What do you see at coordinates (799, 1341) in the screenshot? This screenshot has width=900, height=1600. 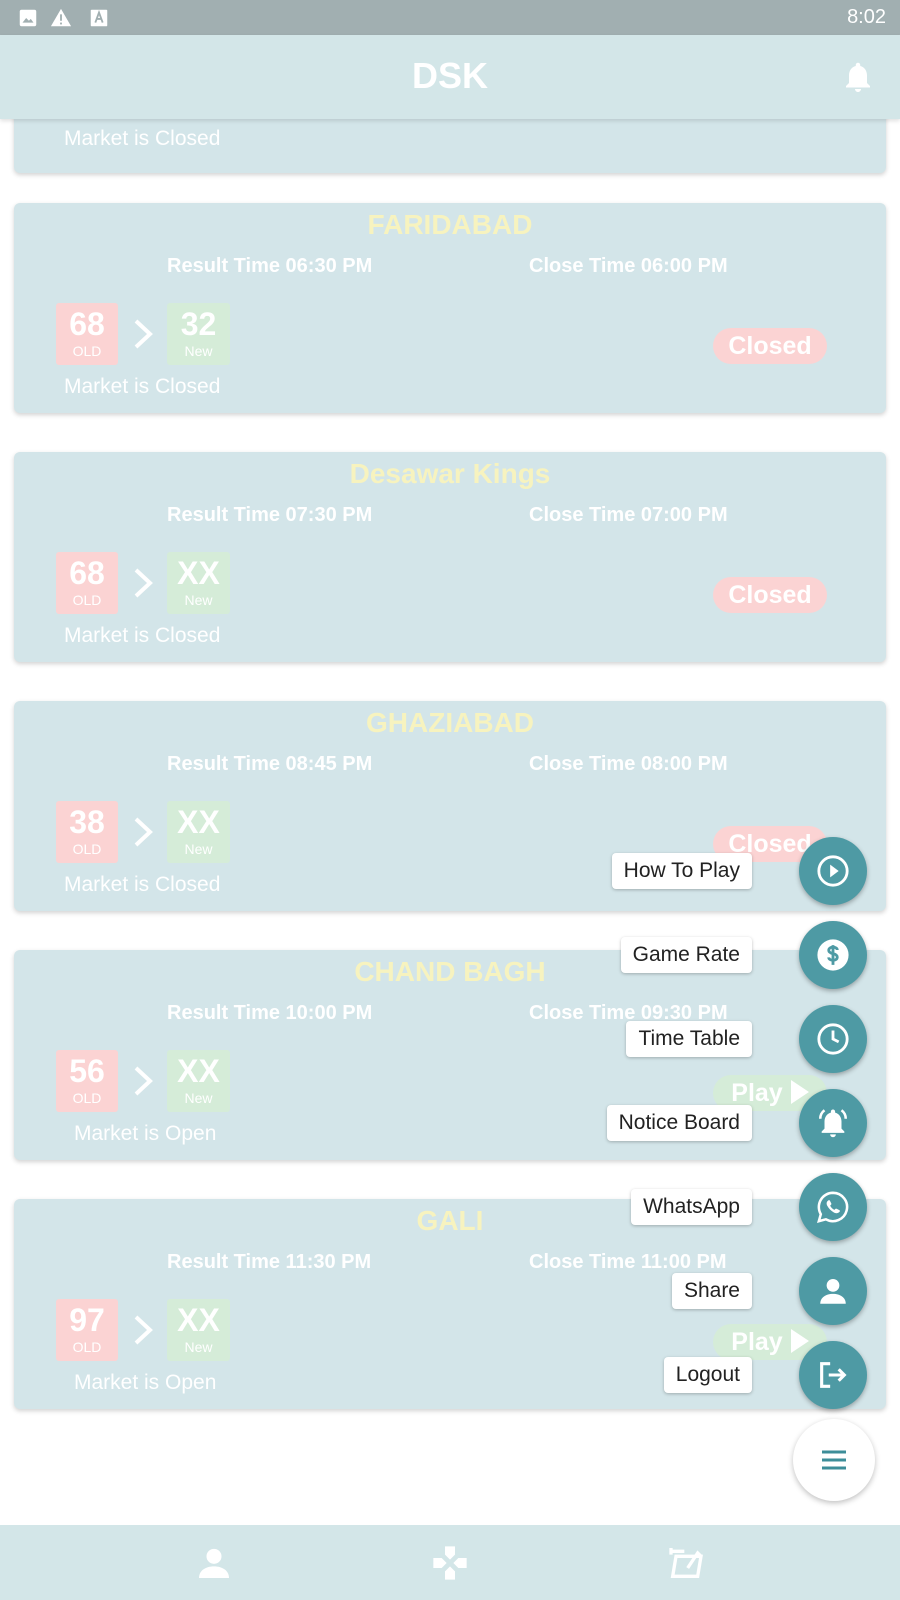 I see `play-icon` at bounding box center [799, 1341].